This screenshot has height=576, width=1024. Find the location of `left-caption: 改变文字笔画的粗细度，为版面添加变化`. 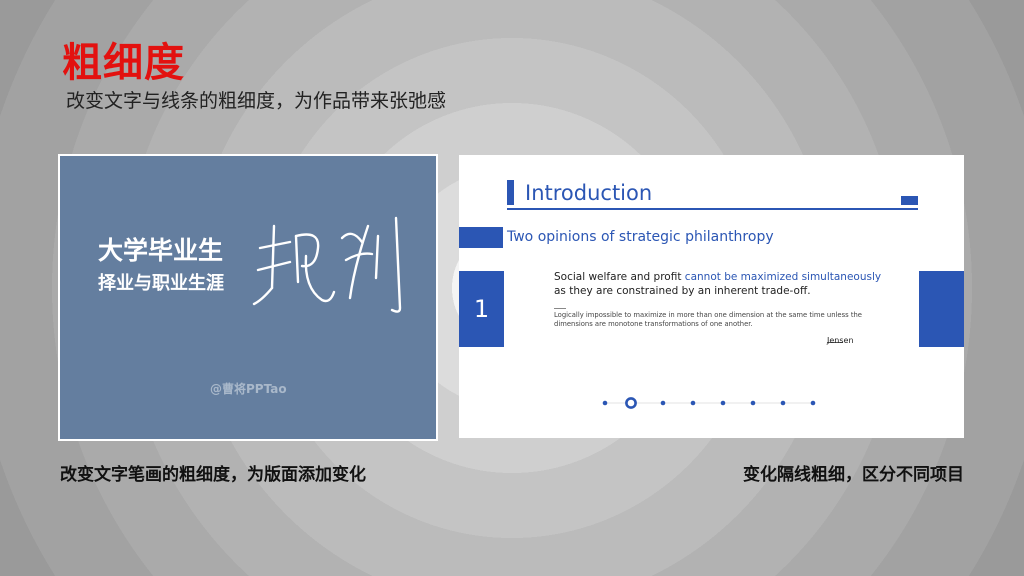

left-caption: 改变文字笔画的粗细度，为版面添加变化 is located at coordinates (213, 475).